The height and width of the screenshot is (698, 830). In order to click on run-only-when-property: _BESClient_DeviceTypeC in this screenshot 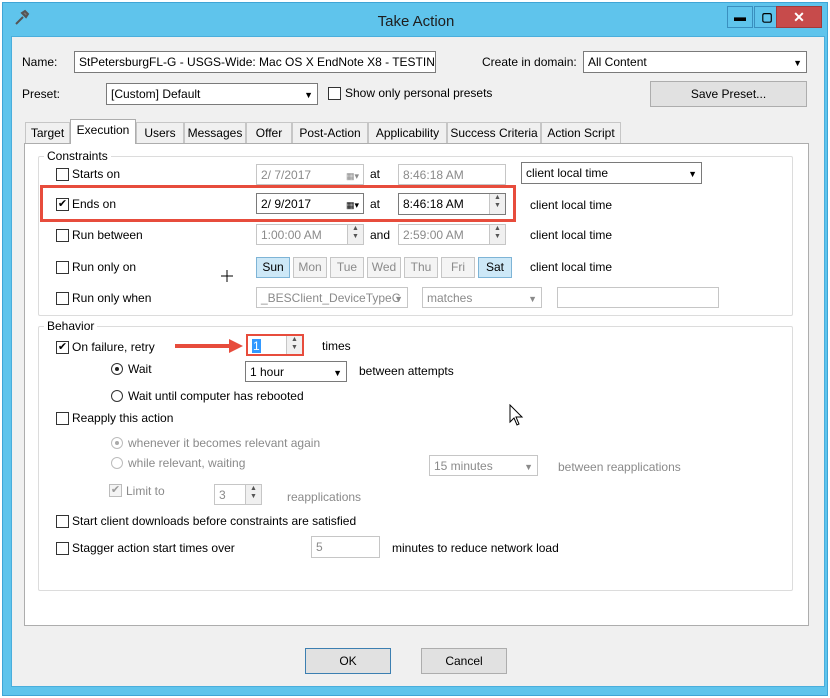, I will do `click(331, 298)`.